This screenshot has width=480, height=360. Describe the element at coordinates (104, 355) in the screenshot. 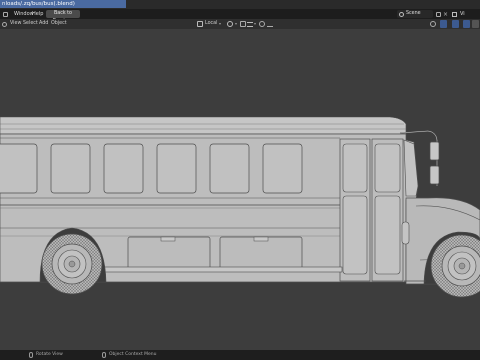

I see `mouse-right-icon` at that location.